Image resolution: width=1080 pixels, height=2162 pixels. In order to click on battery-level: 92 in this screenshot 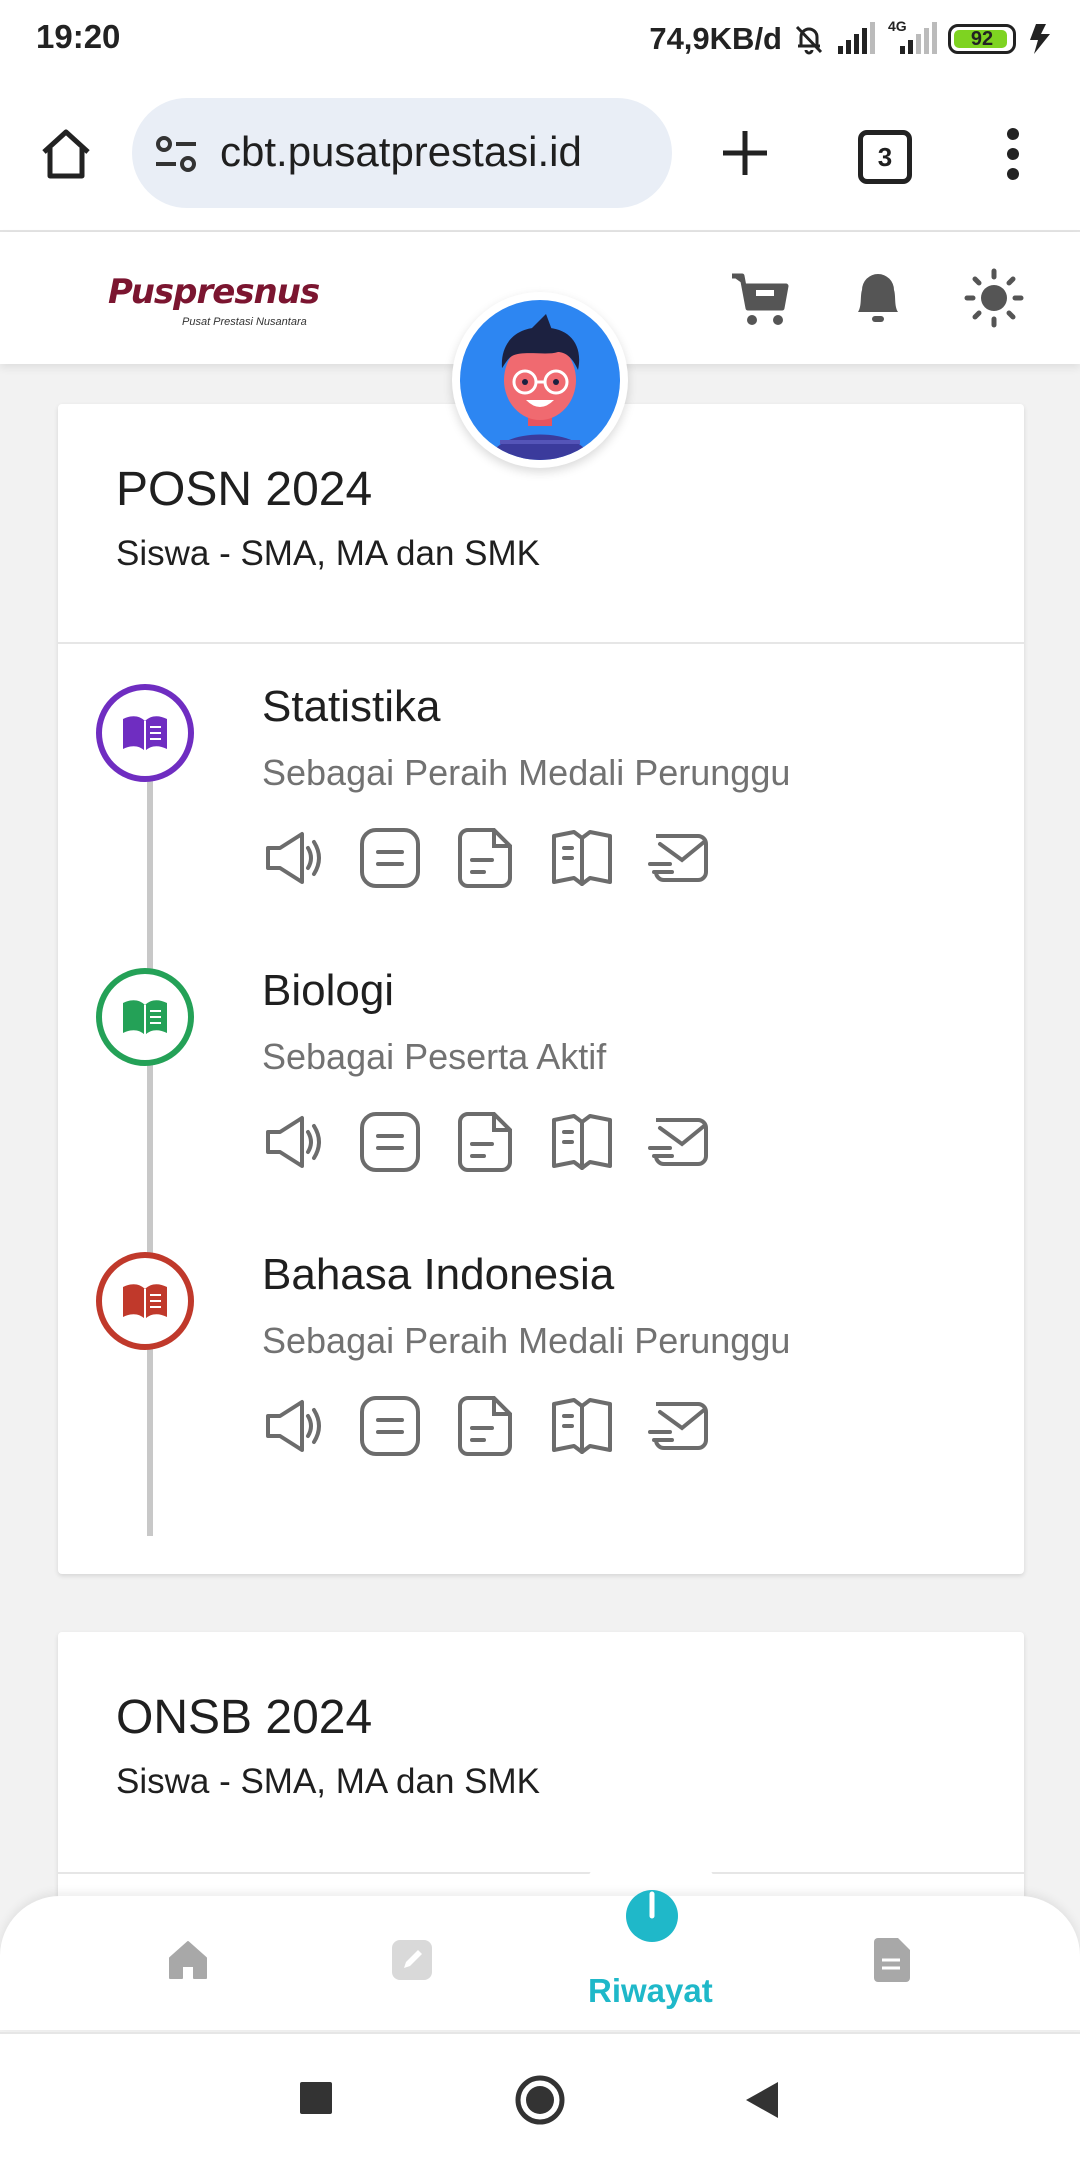, I will do `click(982, 38)`.